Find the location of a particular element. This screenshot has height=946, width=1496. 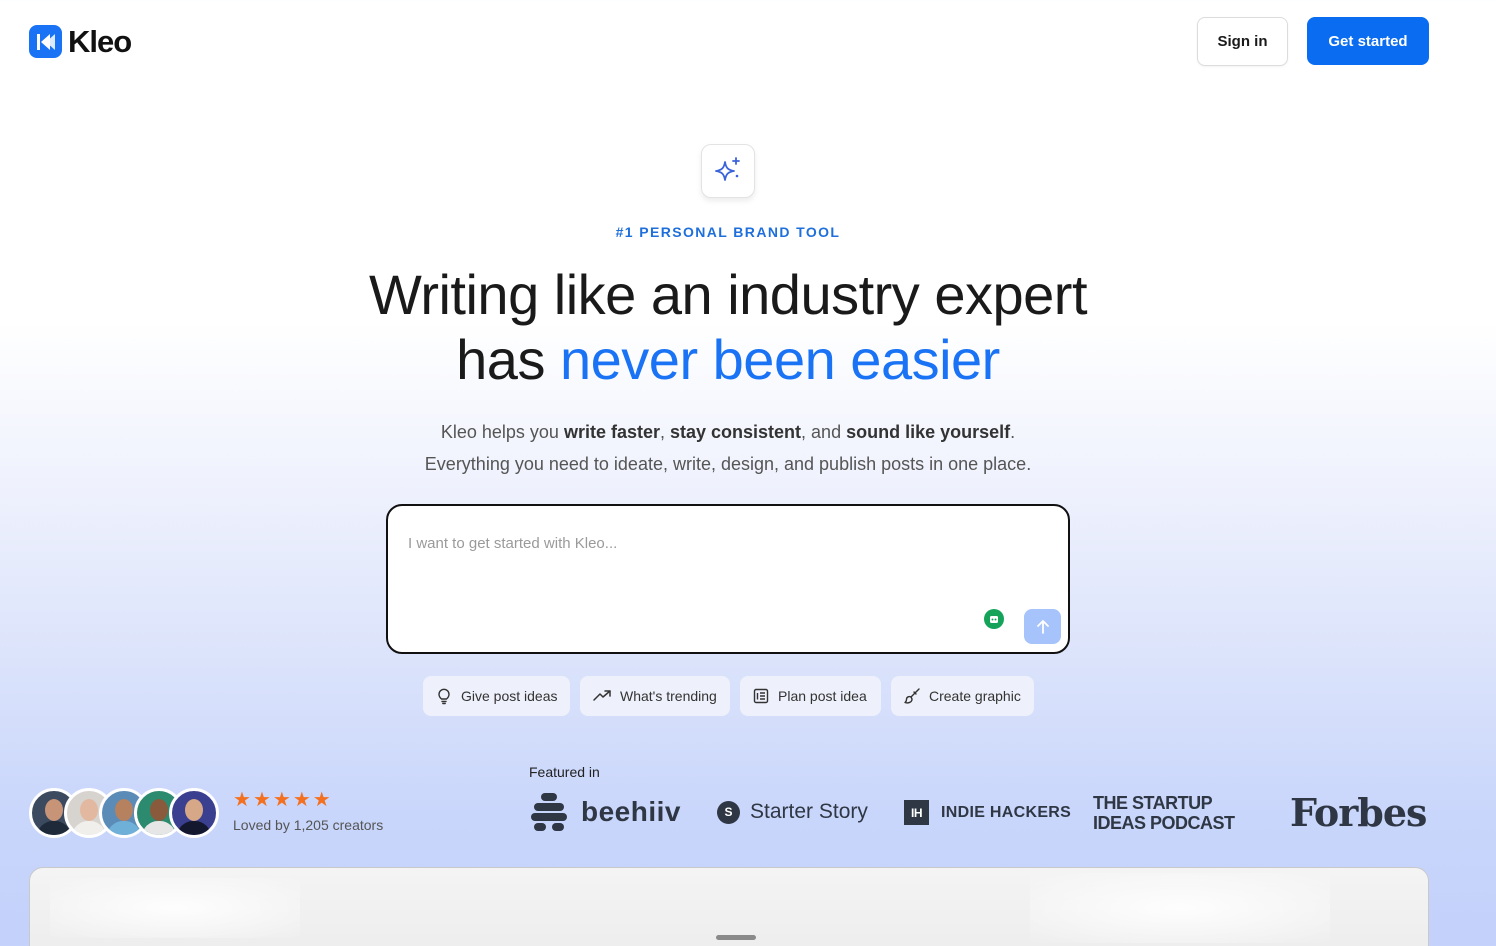

beehive-icon is located at coordinates (549, 812).